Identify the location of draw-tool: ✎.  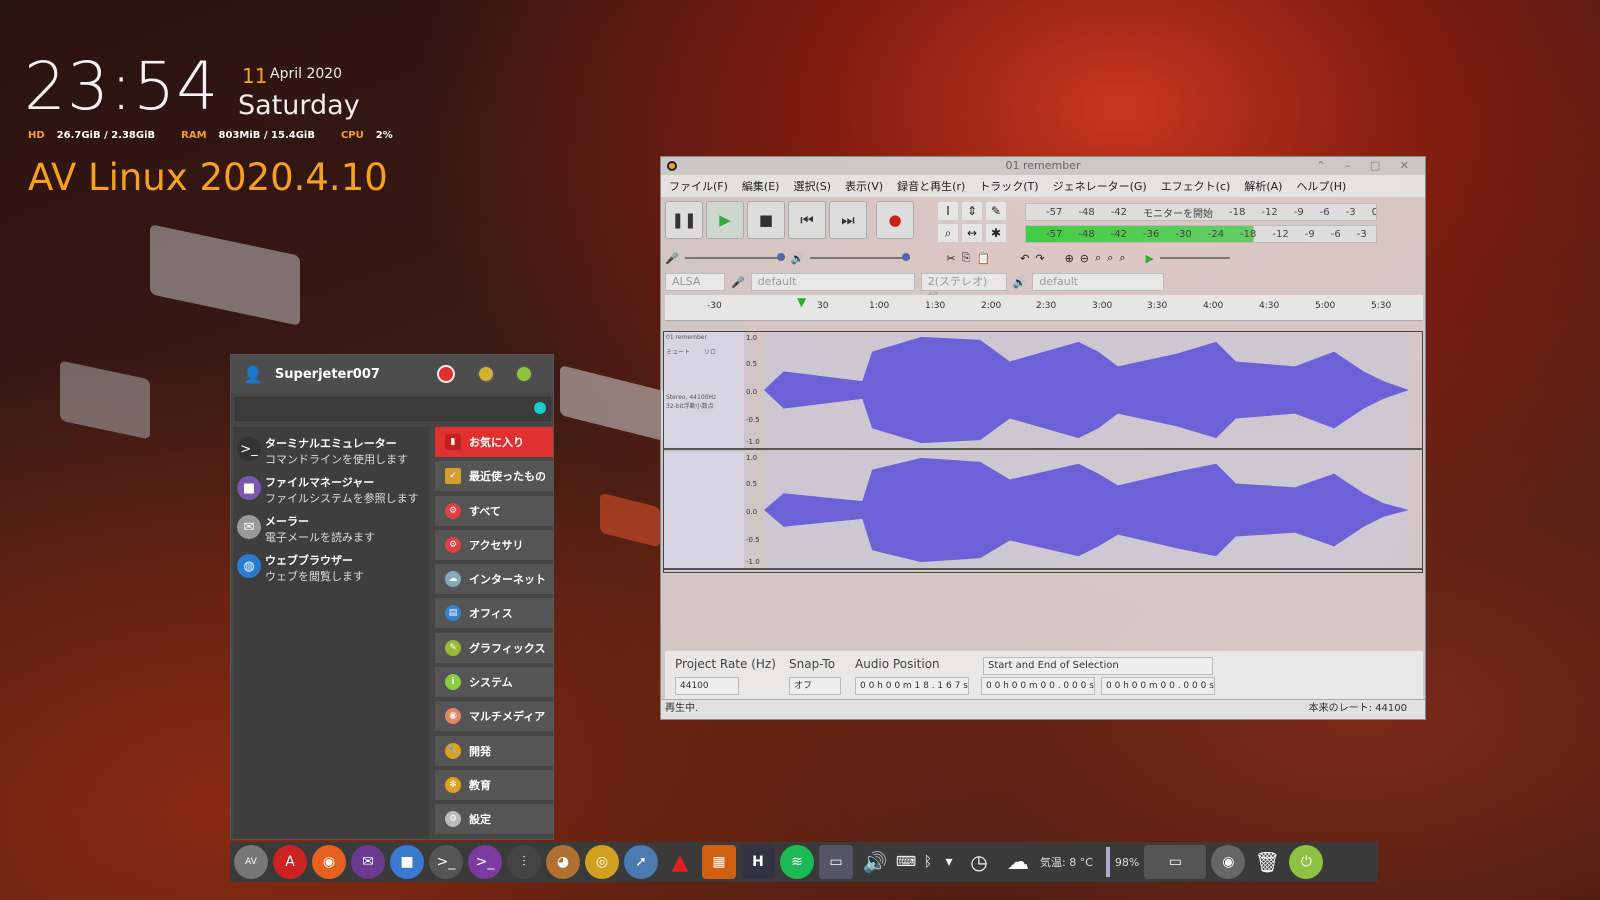
(996, 211).